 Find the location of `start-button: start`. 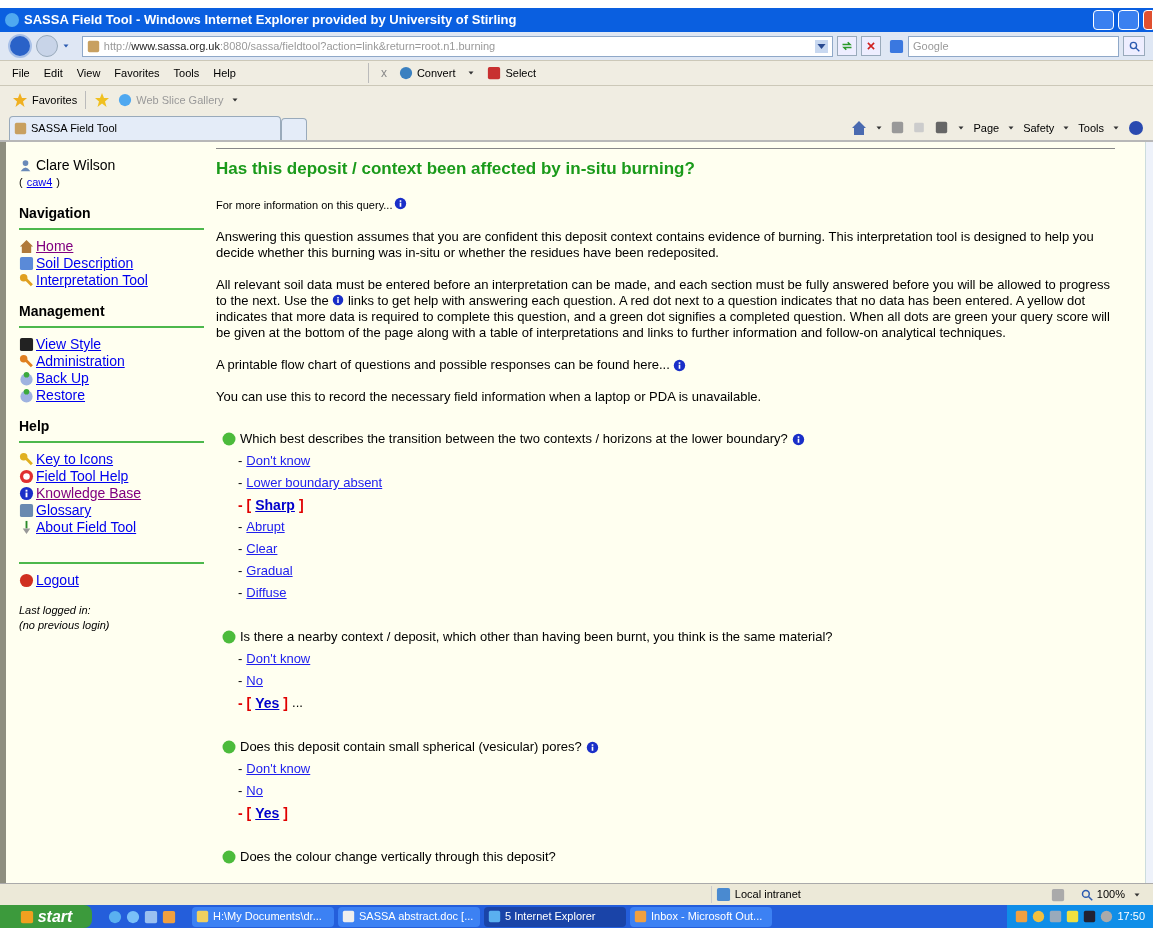

start-button: start is located at coordinates (46, 916).